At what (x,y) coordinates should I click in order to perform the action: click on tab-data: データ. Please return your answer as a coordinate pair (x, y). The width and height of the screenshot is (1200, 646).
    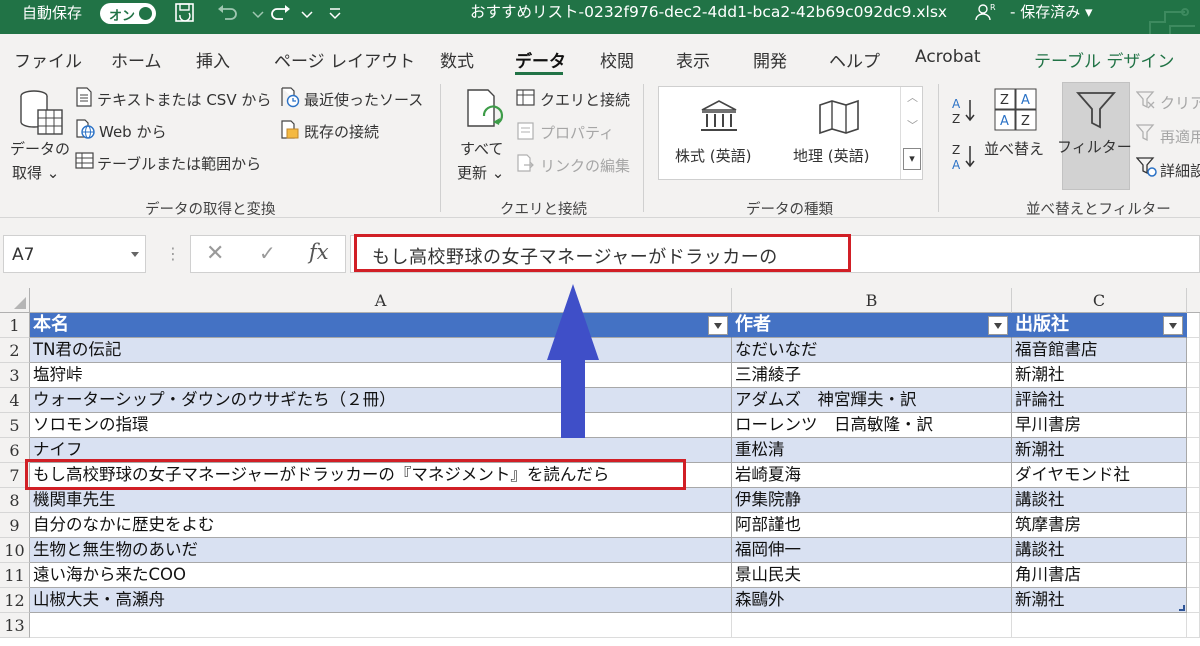
    Looking at the image, I should click on (540, 59).